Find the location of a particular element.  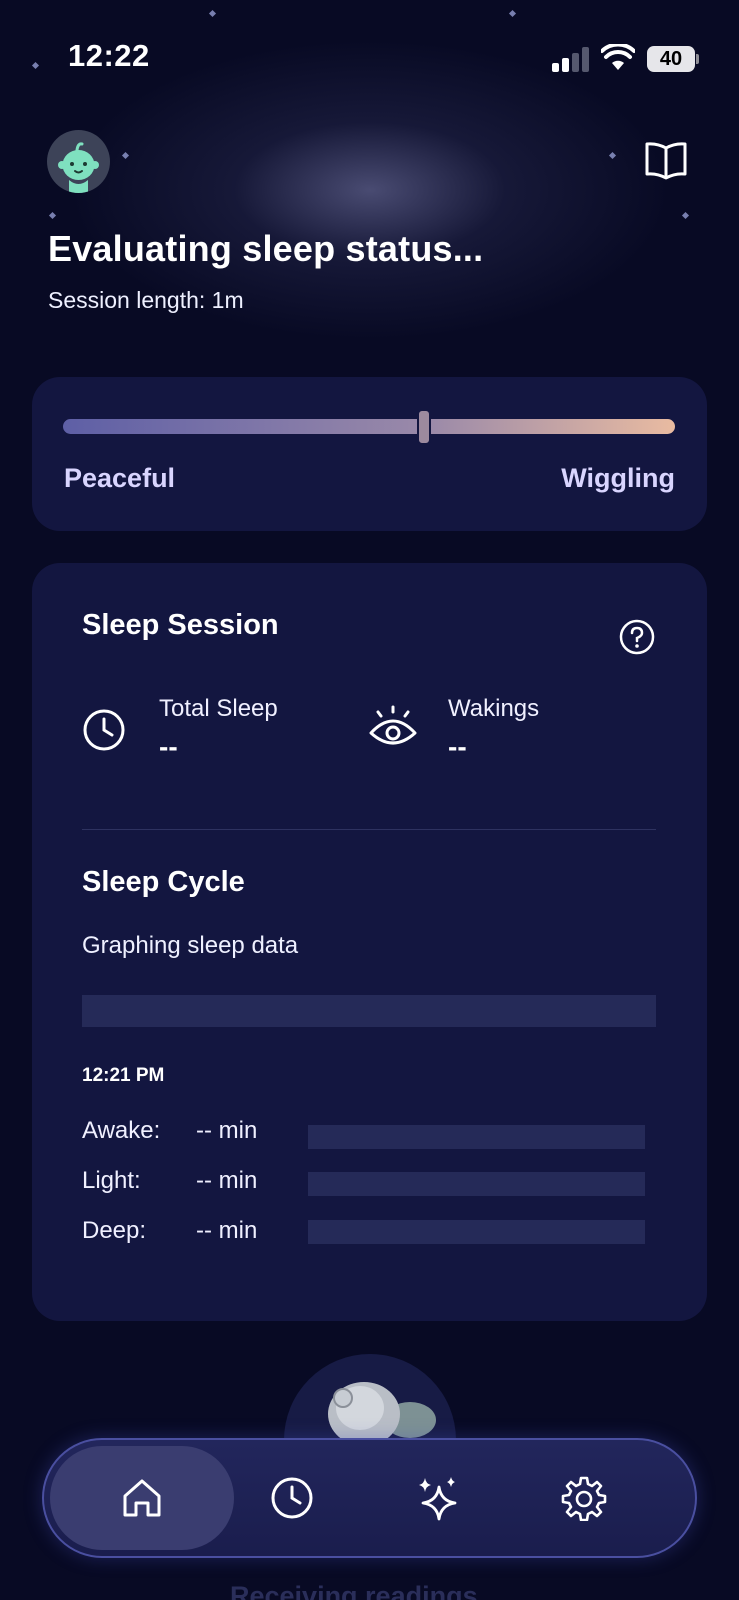

battery-indicator: 40 is located at coordinates (673, 59).